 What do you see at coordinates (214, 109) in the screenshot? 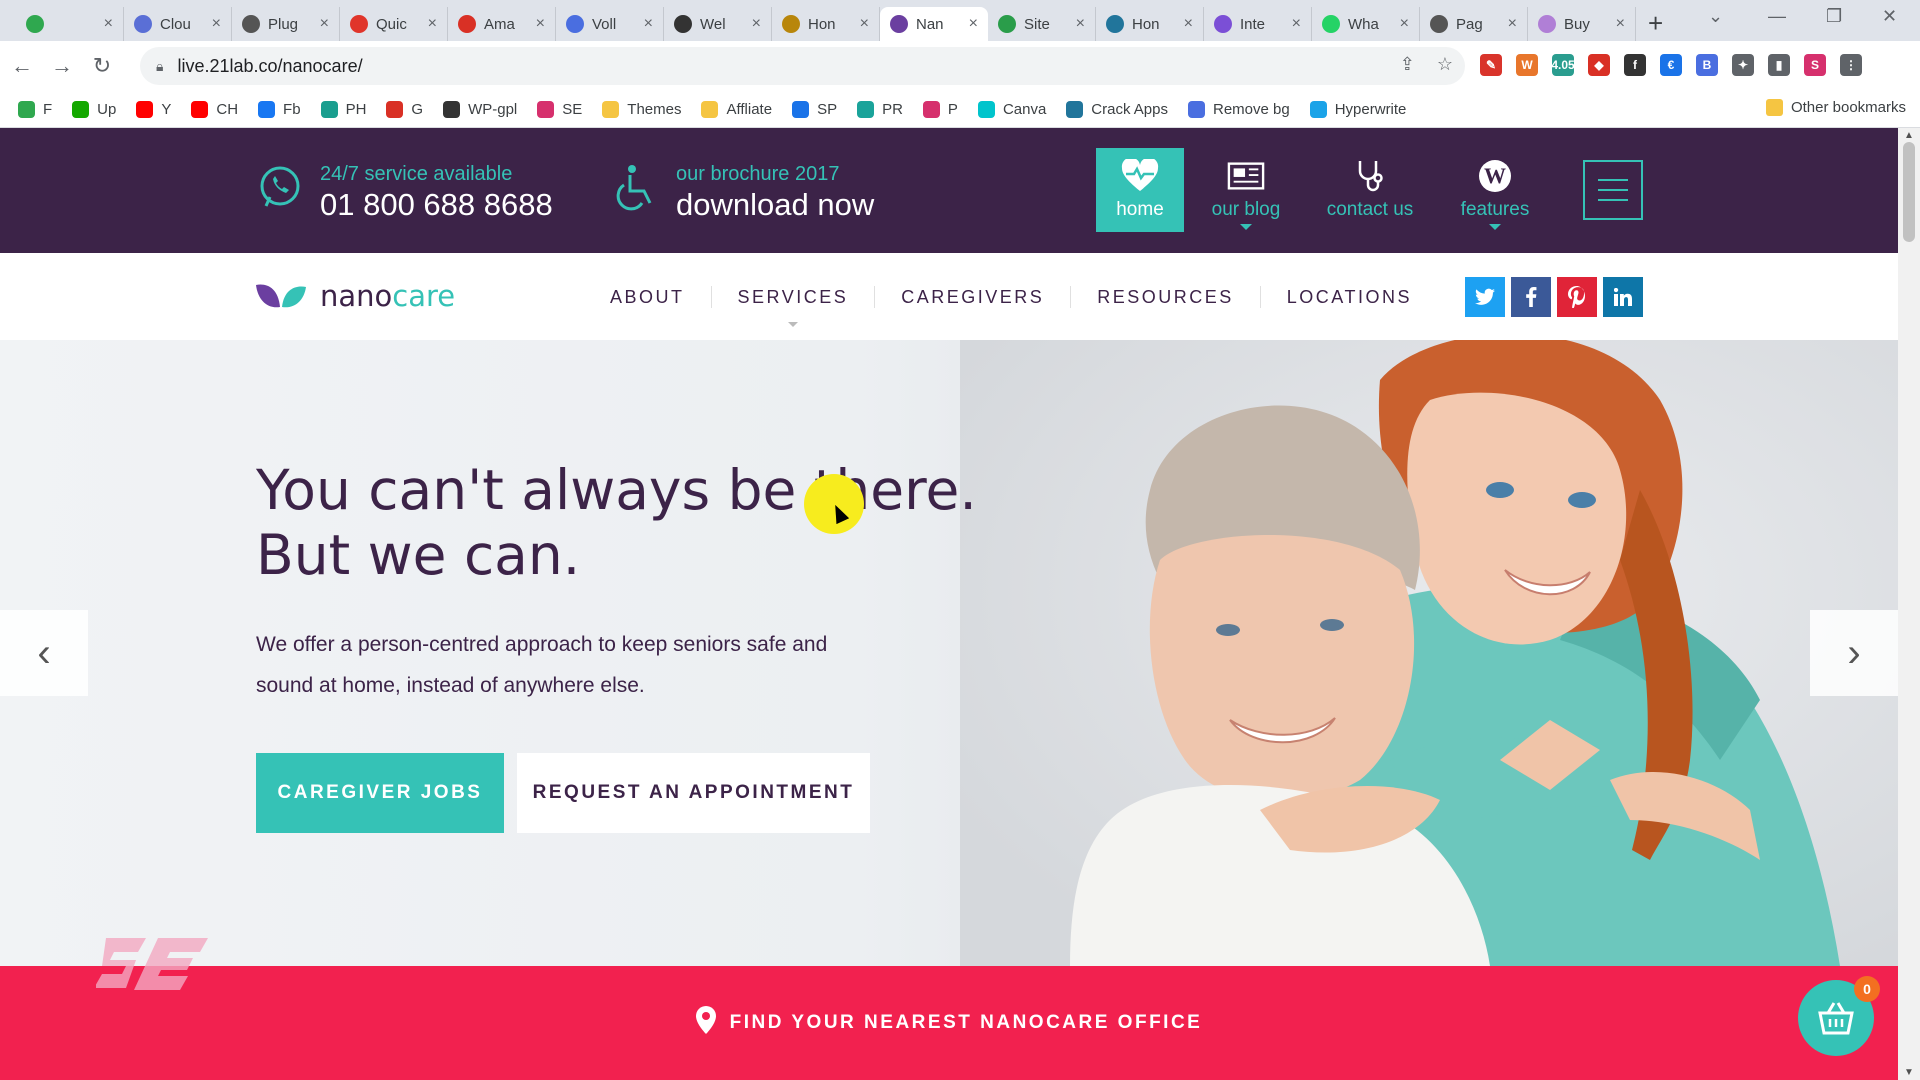
I see `bookmark-item: CH` at bounding box center [214, 109].